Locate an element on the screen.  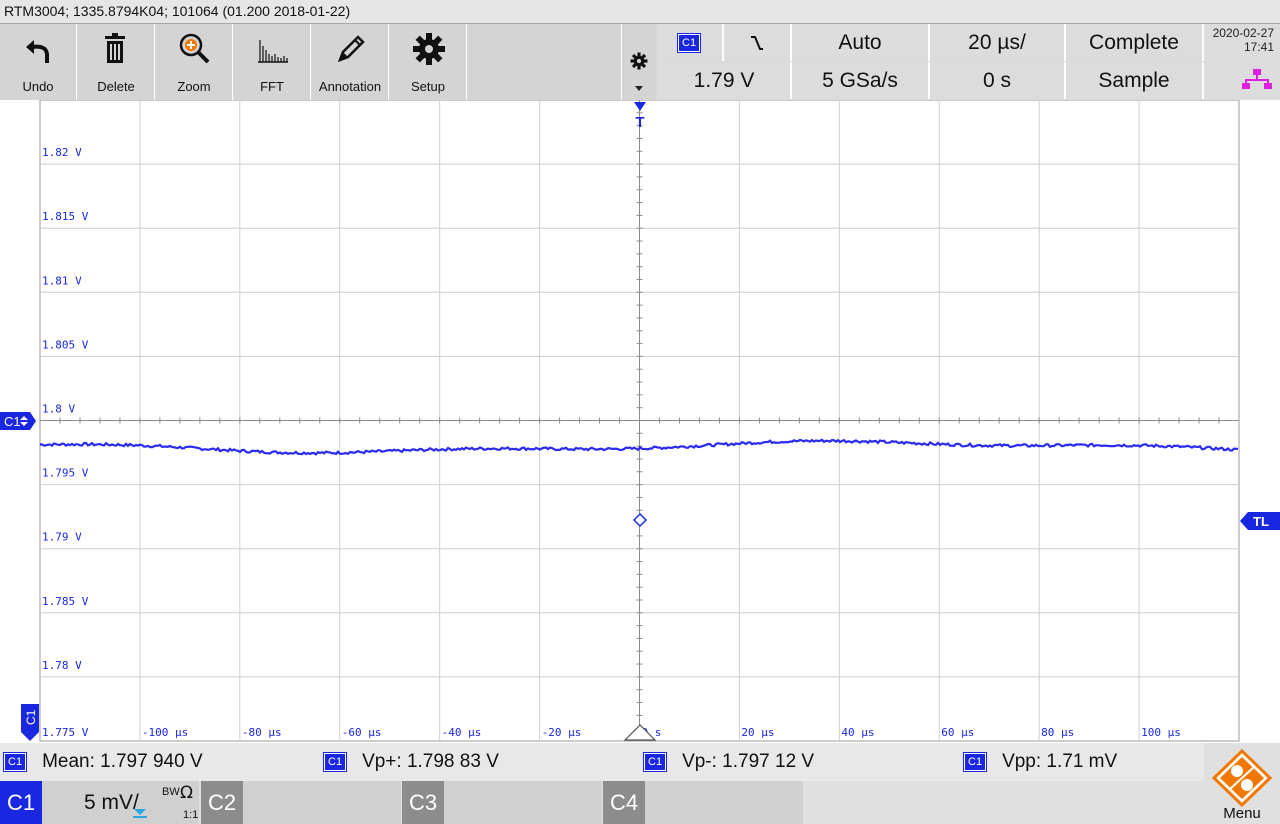
trigger-marker-label: T is located at coordinates (639, 122).